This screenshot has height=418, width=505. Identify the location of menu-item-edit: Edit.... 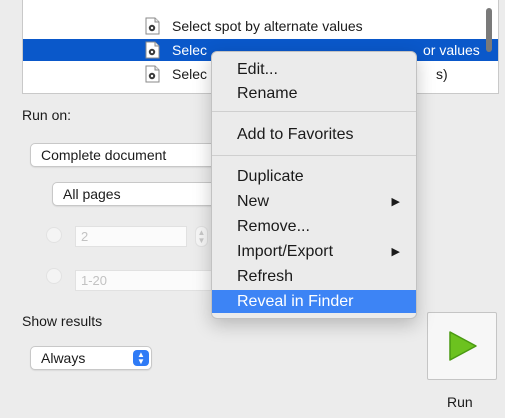
(314, 69).